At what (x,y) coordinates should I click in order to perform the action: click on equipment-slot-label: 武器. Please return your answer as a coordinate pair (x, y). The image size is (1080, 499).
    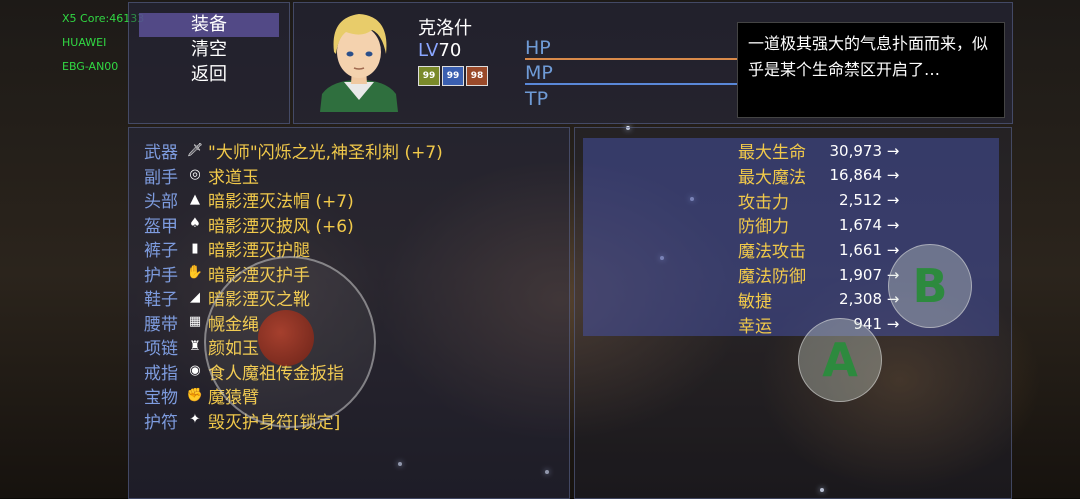
    Looking at the image, I should click on (161, 153).